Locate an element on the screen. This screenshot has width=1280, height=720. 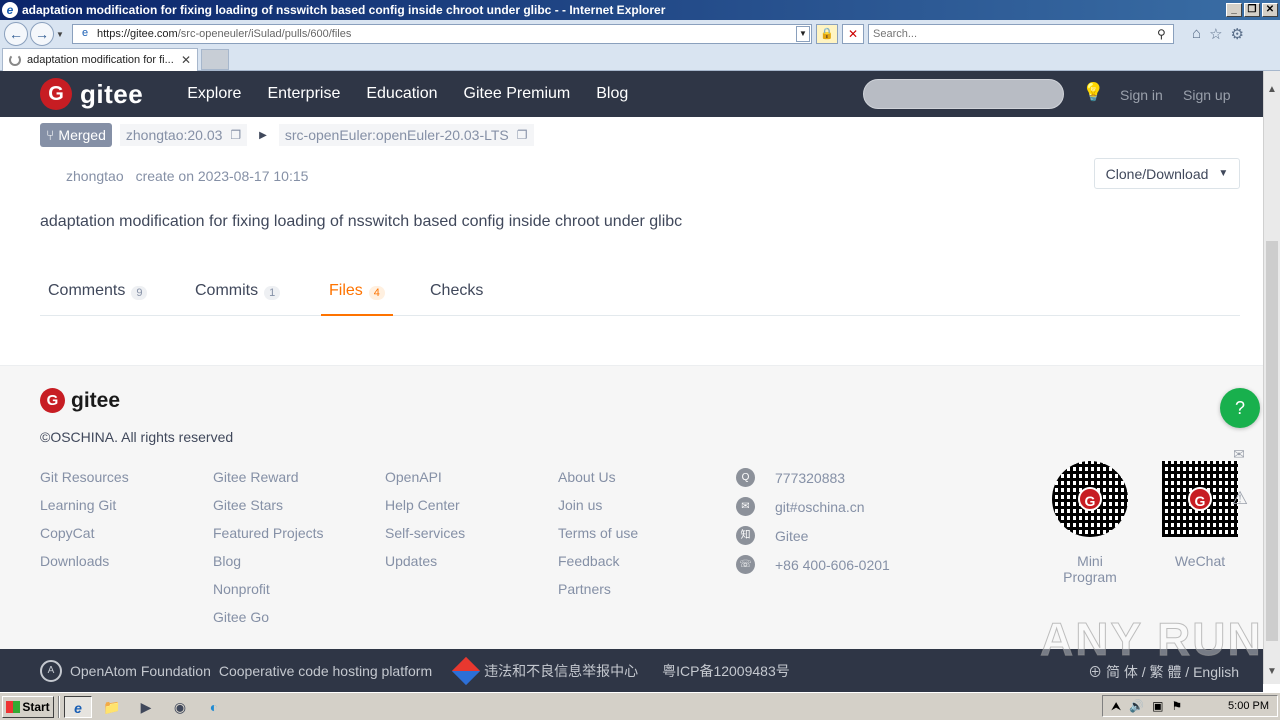
history-dropdown-icon: ▼ is located at coordinates (61, 34).